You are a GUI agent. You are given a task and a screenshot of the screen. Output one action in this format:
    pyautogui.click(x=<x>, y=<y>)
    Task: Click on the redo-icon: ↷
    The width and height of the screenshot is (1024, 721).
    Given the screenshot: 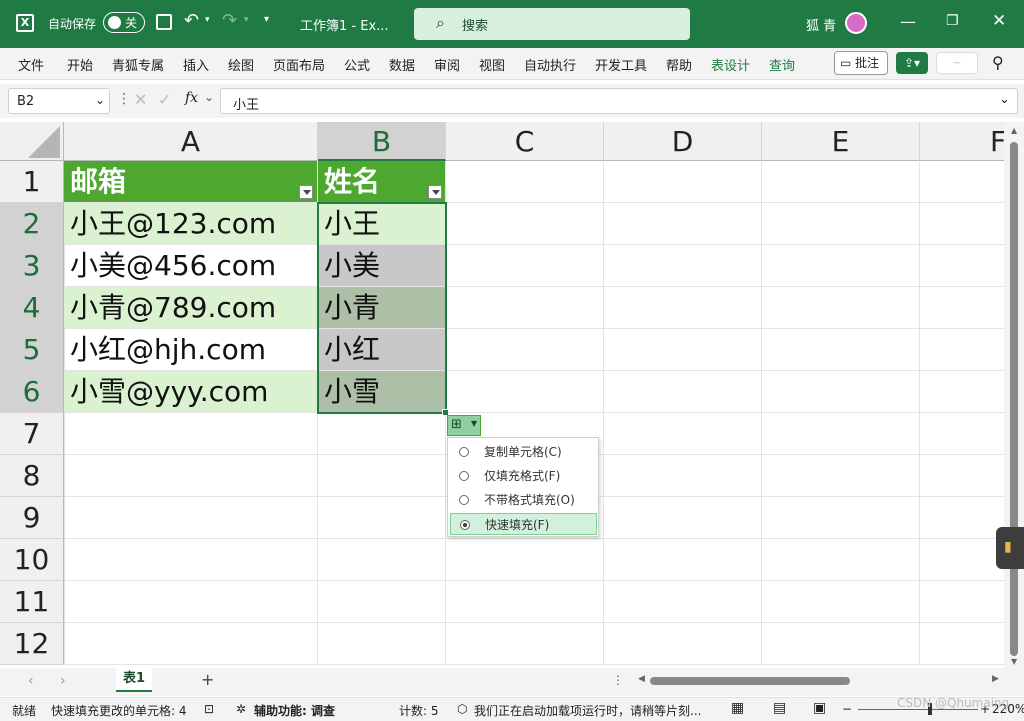 What is the action you would take?
    pyautogui.click(x=229, y=20)
    